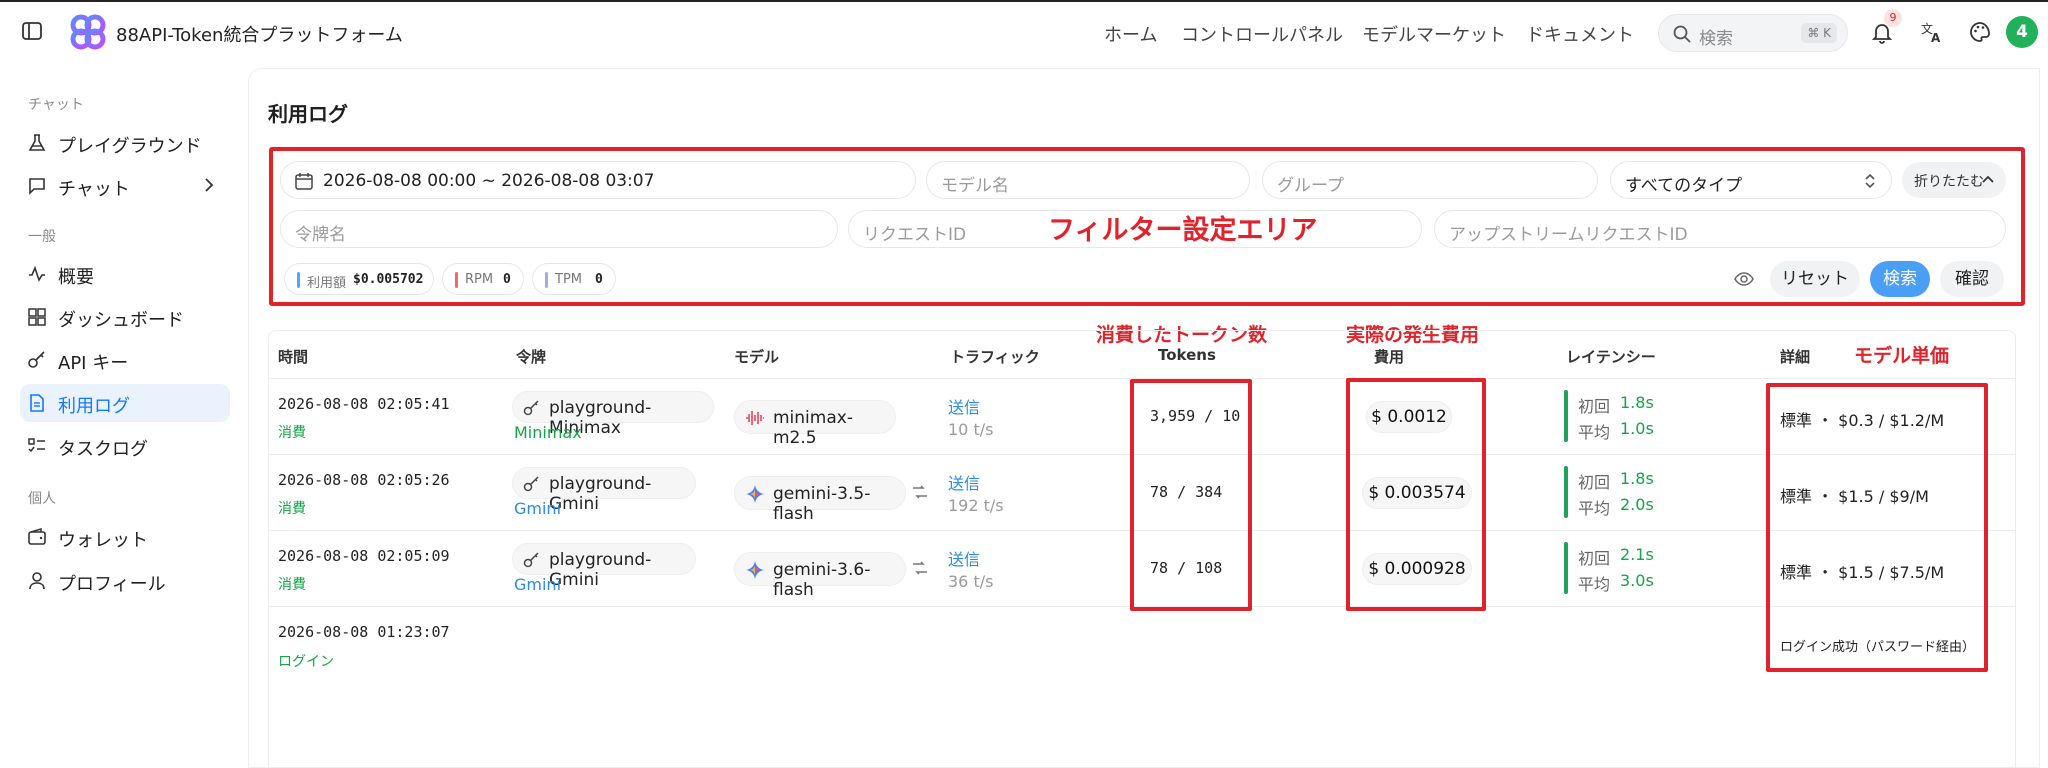 Image resolution: width=2048 pixels, height=768 pixels. I want to click on eye-icon, so click(1744, 279).